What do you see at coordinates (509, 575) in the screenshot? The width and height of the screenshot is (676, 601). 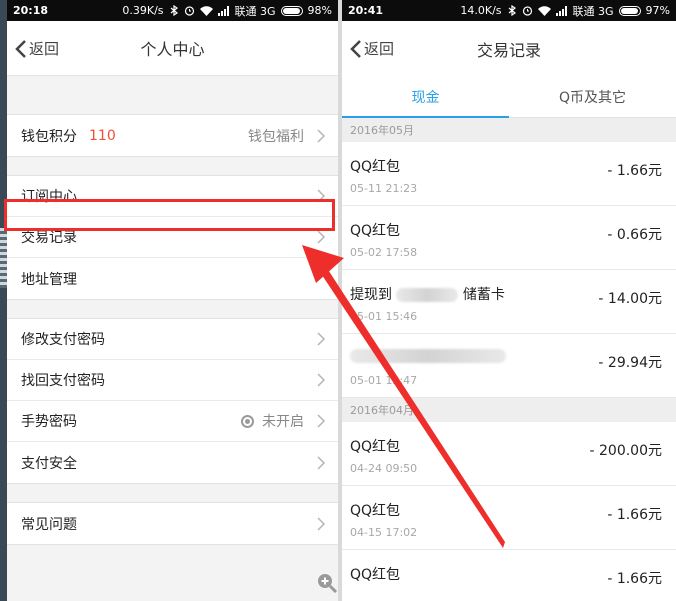 I see `transaction-row: QQ红包 - 1.66元` at bounding box center [509, 575].